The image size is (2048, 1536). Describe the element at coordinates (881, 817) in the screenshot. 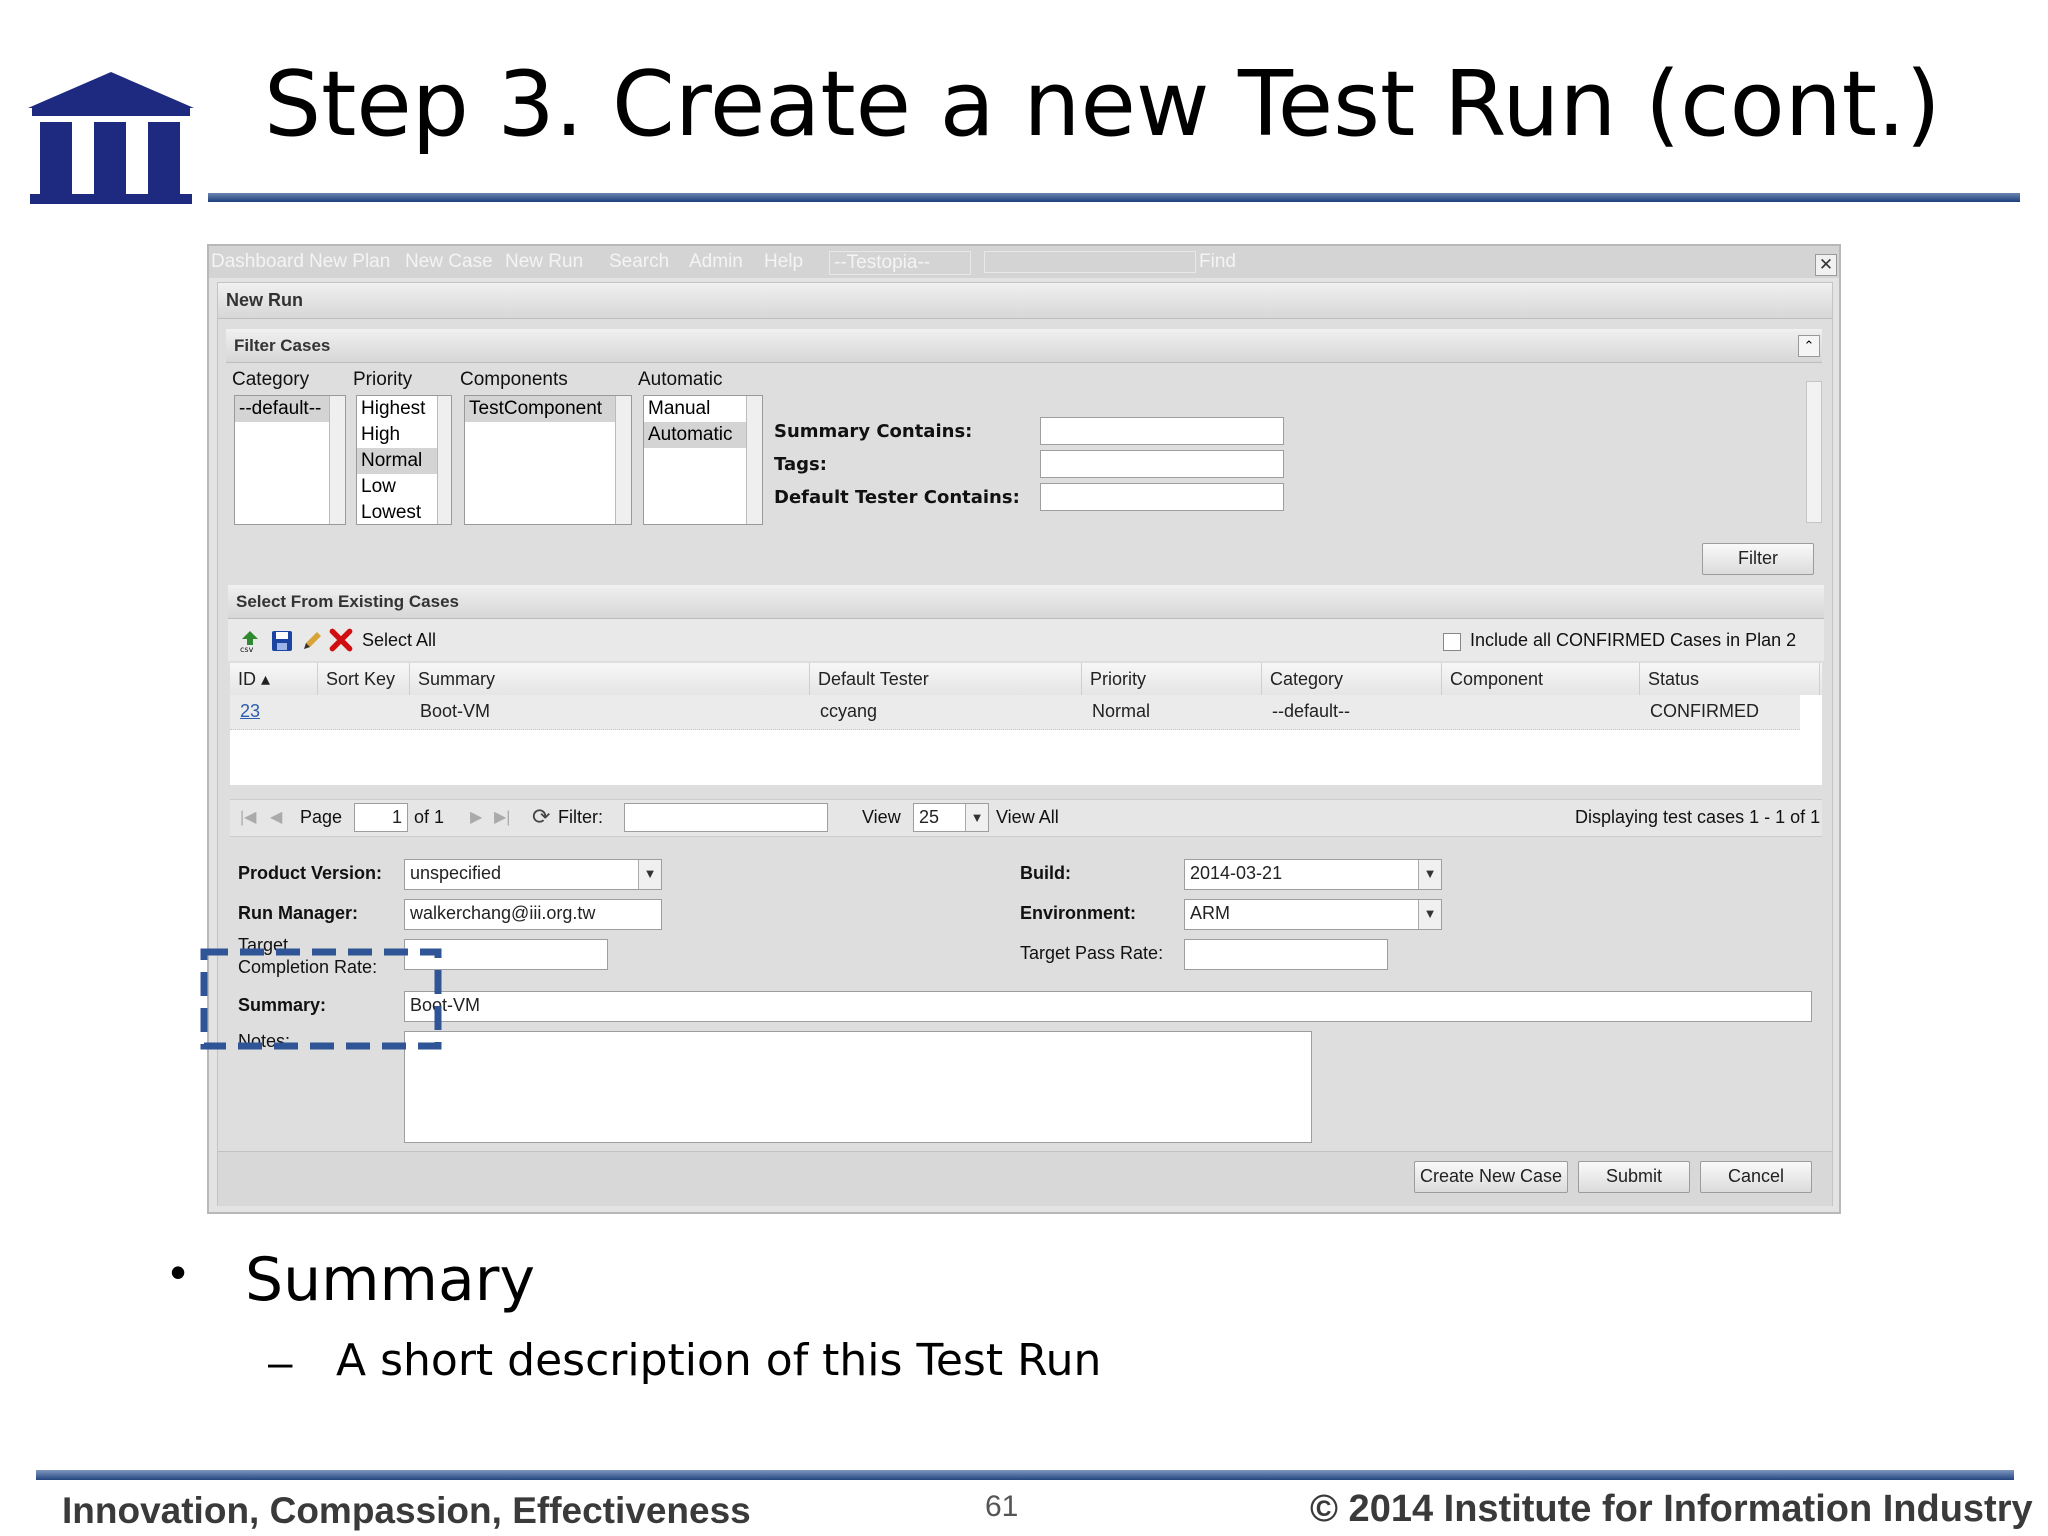

I see `view-label: View` at that location.